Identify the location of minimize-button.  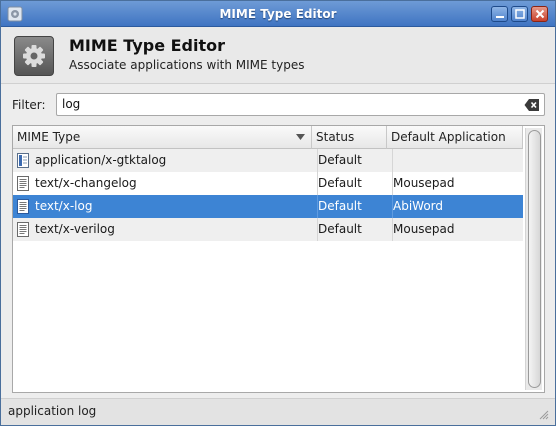
(499, 14).